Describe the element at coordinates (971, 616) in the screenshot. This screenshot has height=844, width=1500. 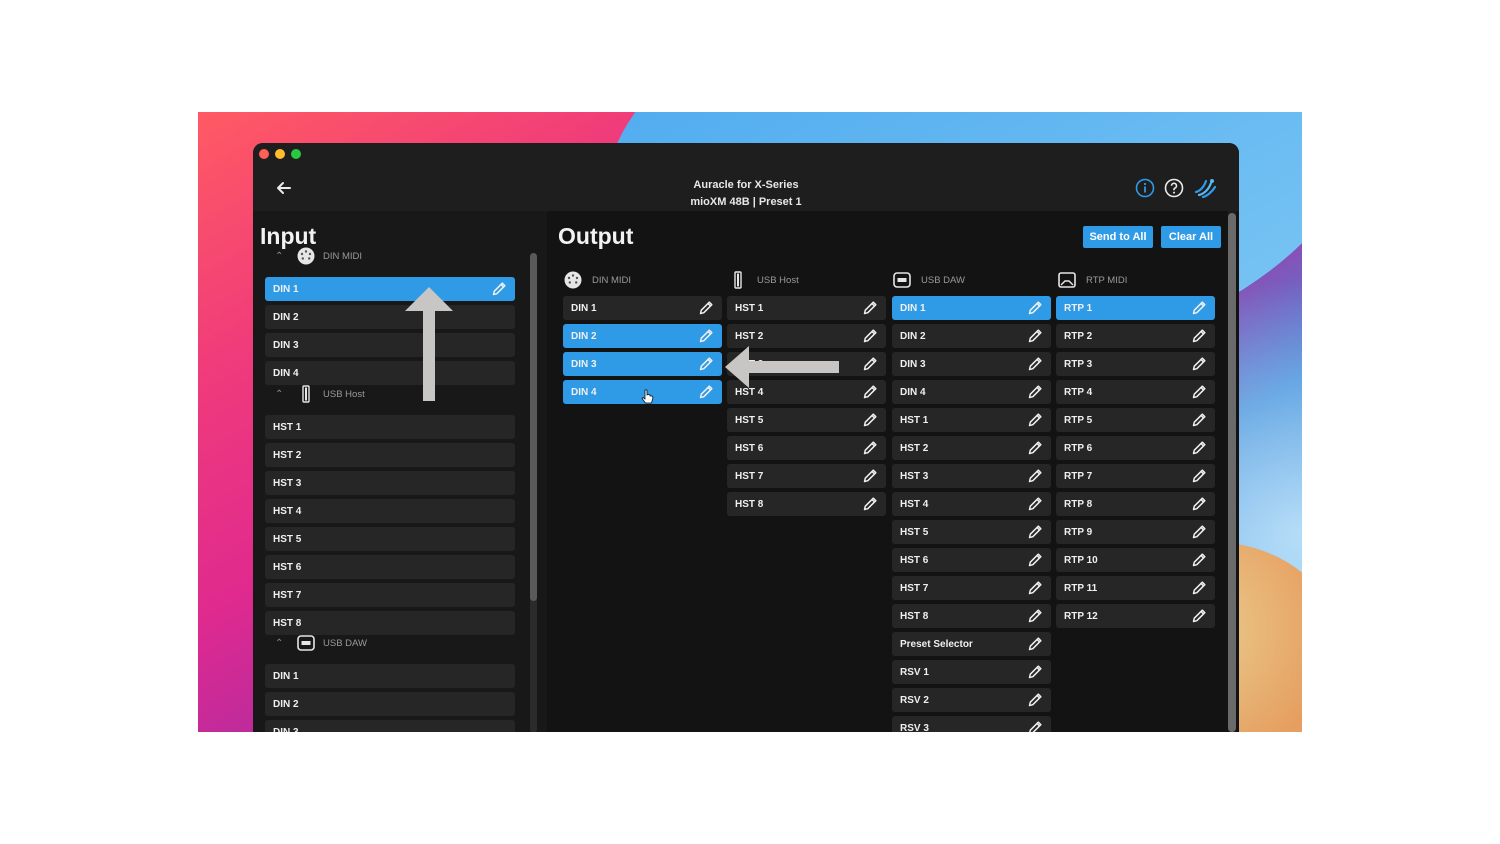
I see `output-port-usb-daw-hst-8: HST 8` at that location.